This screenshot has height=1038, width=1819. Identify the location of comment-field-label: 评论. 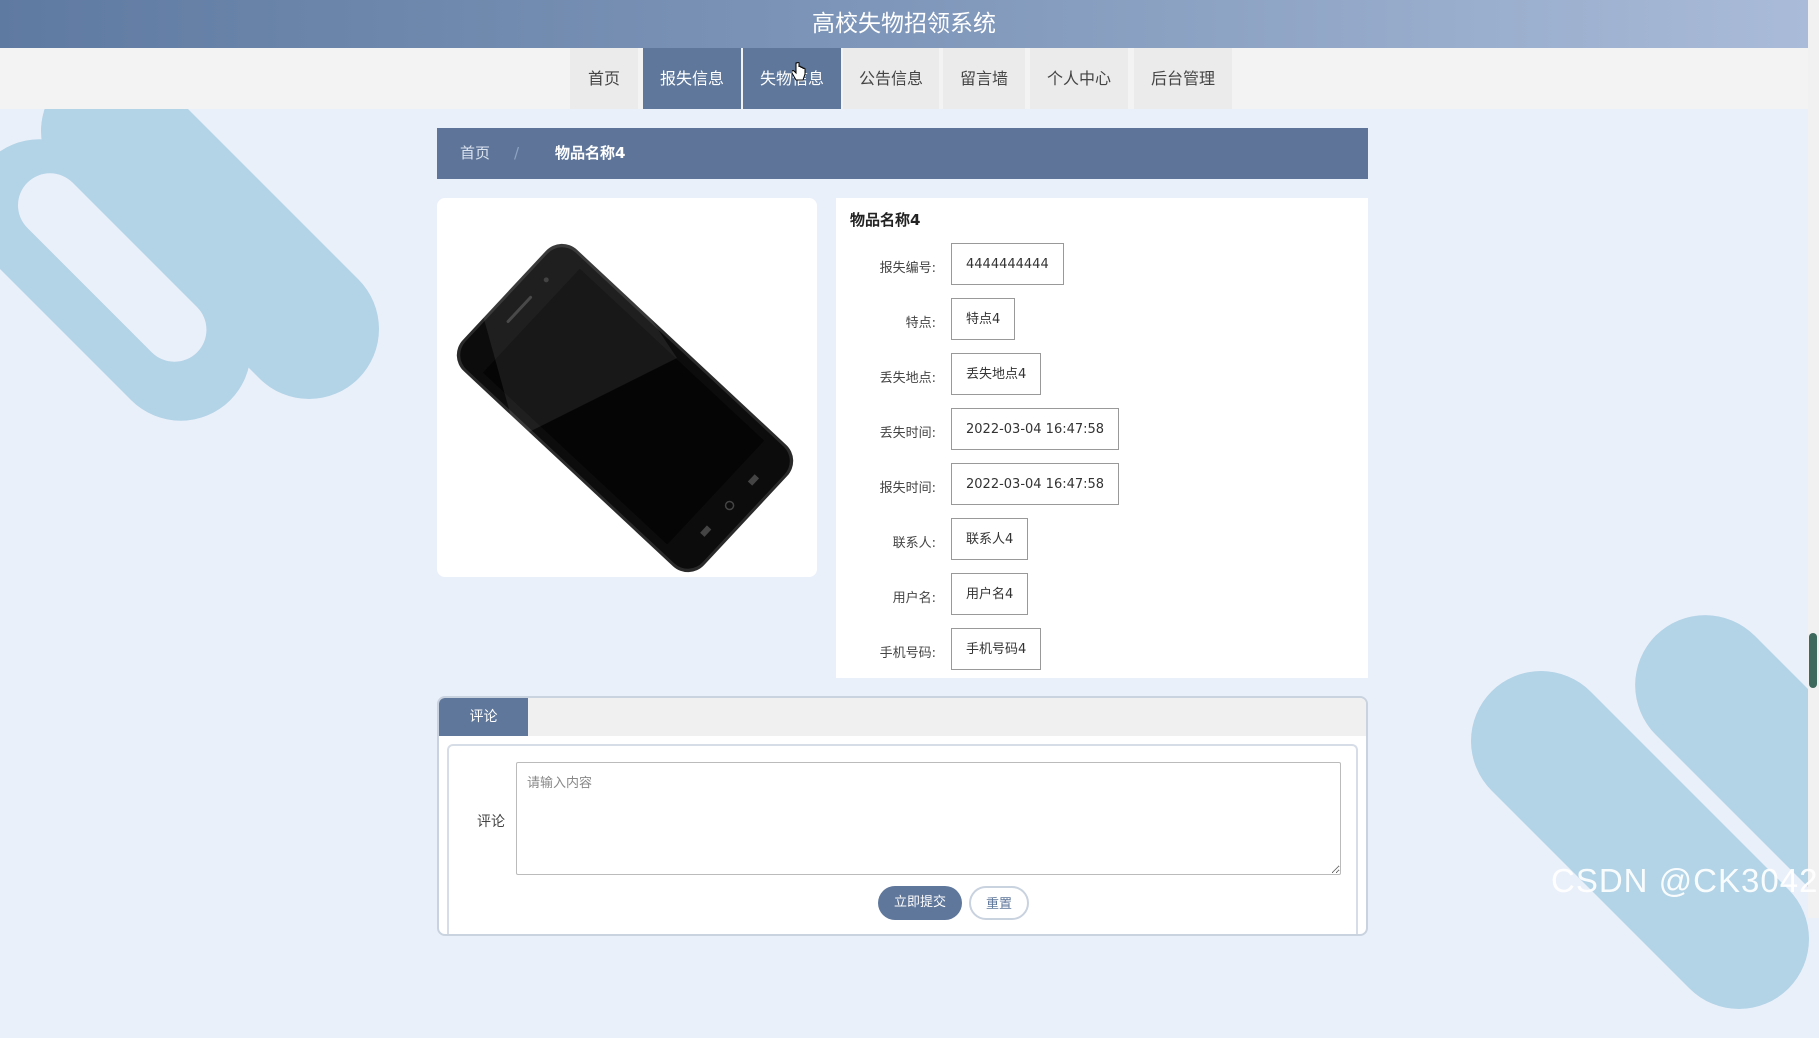
(491, 822).